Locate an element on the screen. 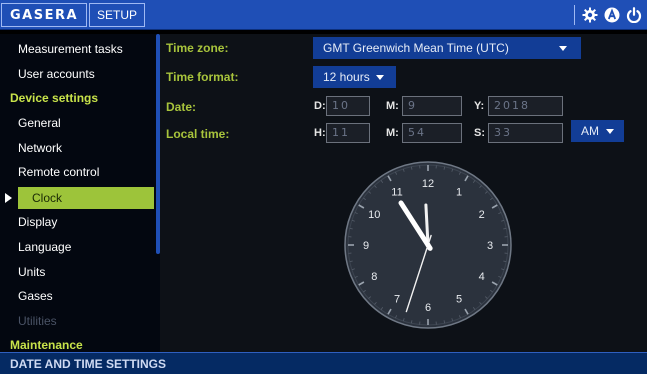  sidebar-item-user-accounts: User accounts is located at coordinates (77, 74).